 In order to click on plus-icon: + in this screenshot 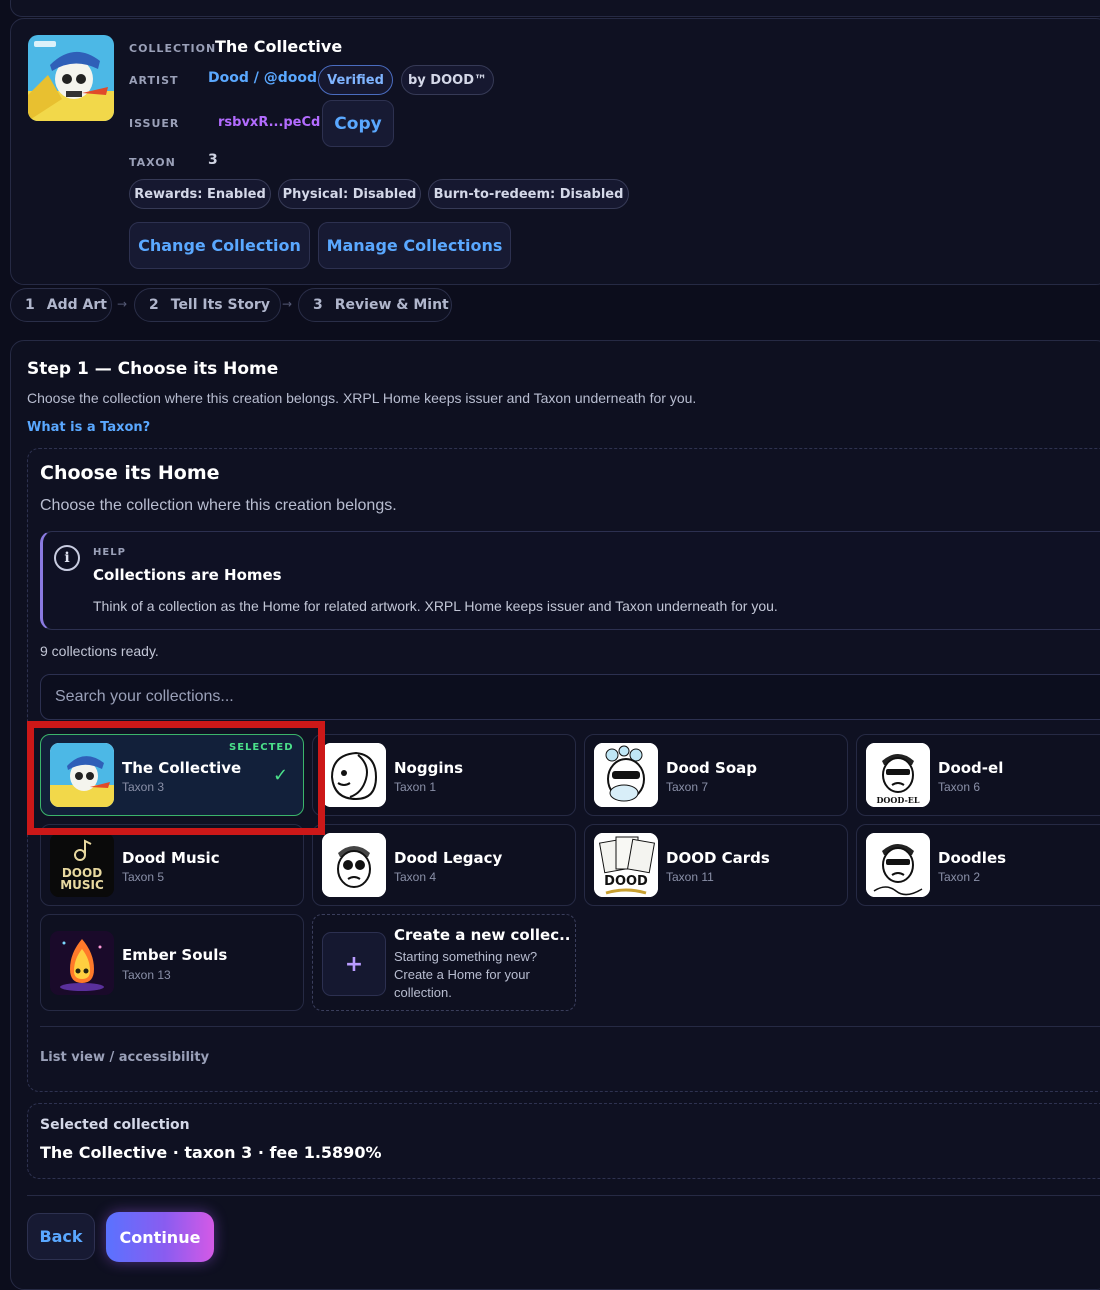, I will do `click(354, 964)`.